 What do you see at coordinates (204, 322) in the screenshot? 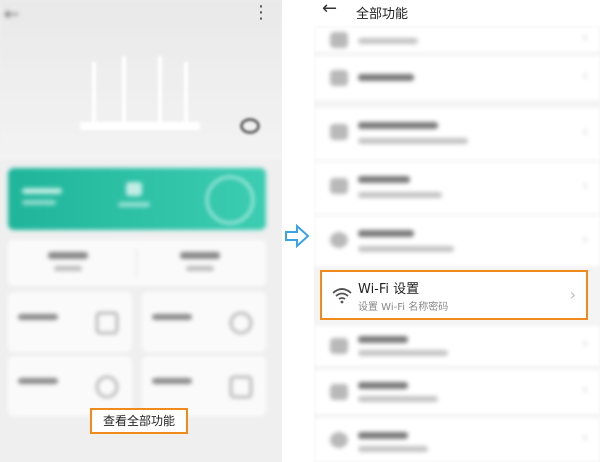
I see `feature-card-child-internet` at bounding box center [204, 322].